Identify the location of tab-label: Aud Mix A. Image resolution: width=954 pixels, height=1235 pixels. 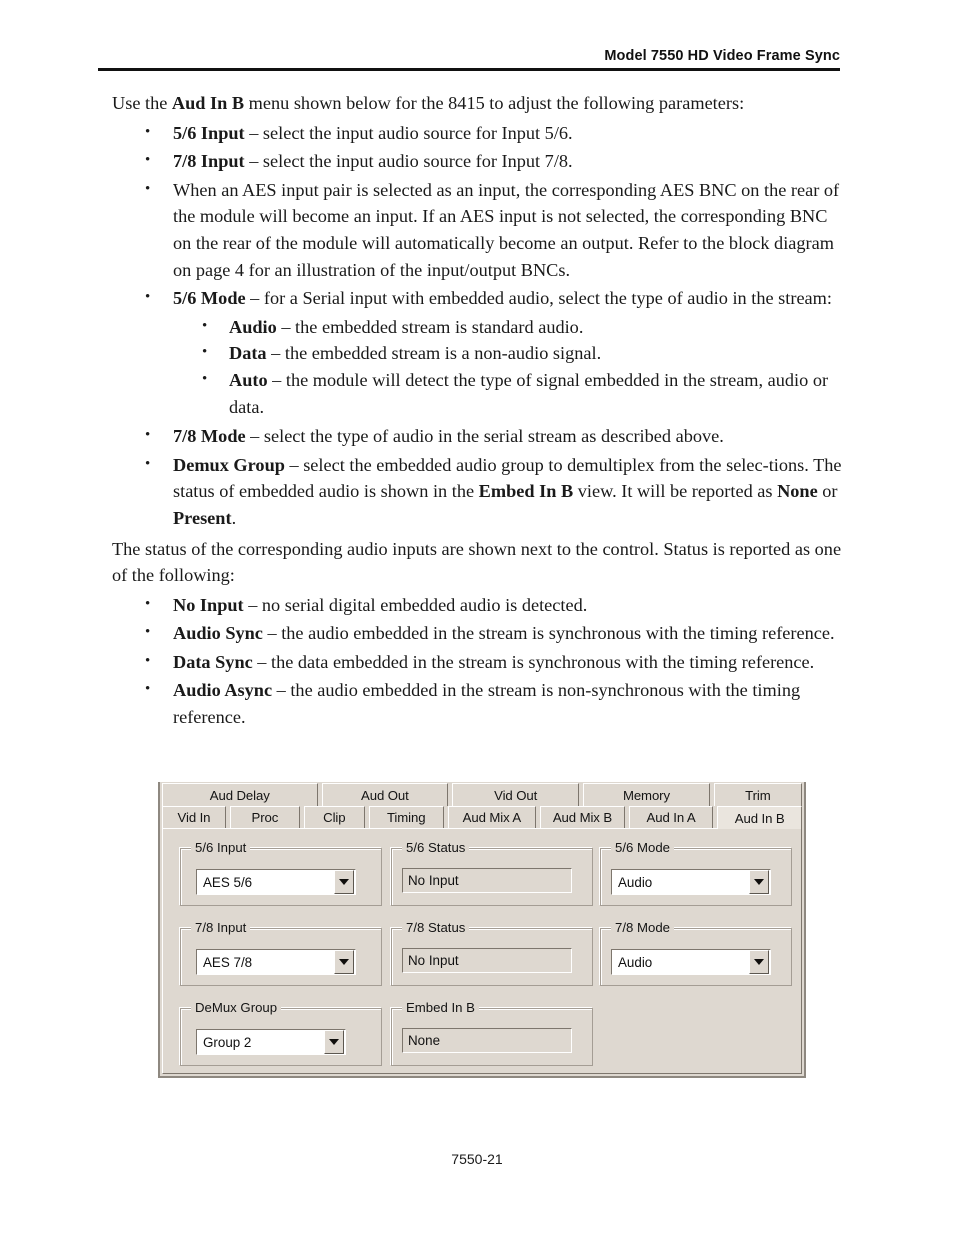
(492, 817).